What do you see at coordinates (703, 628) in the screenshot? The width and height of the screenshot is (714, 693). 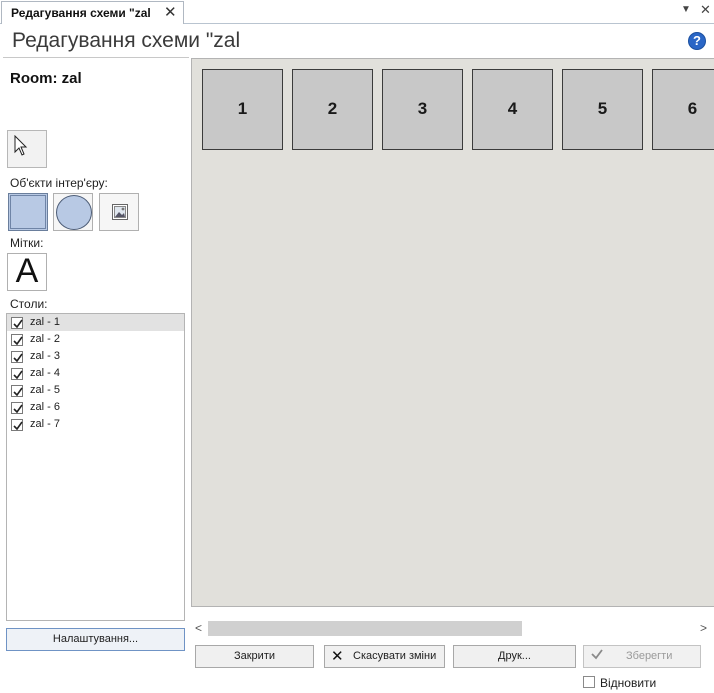 I see `scroll-right-icon: >` at bounding box center [703, 628].